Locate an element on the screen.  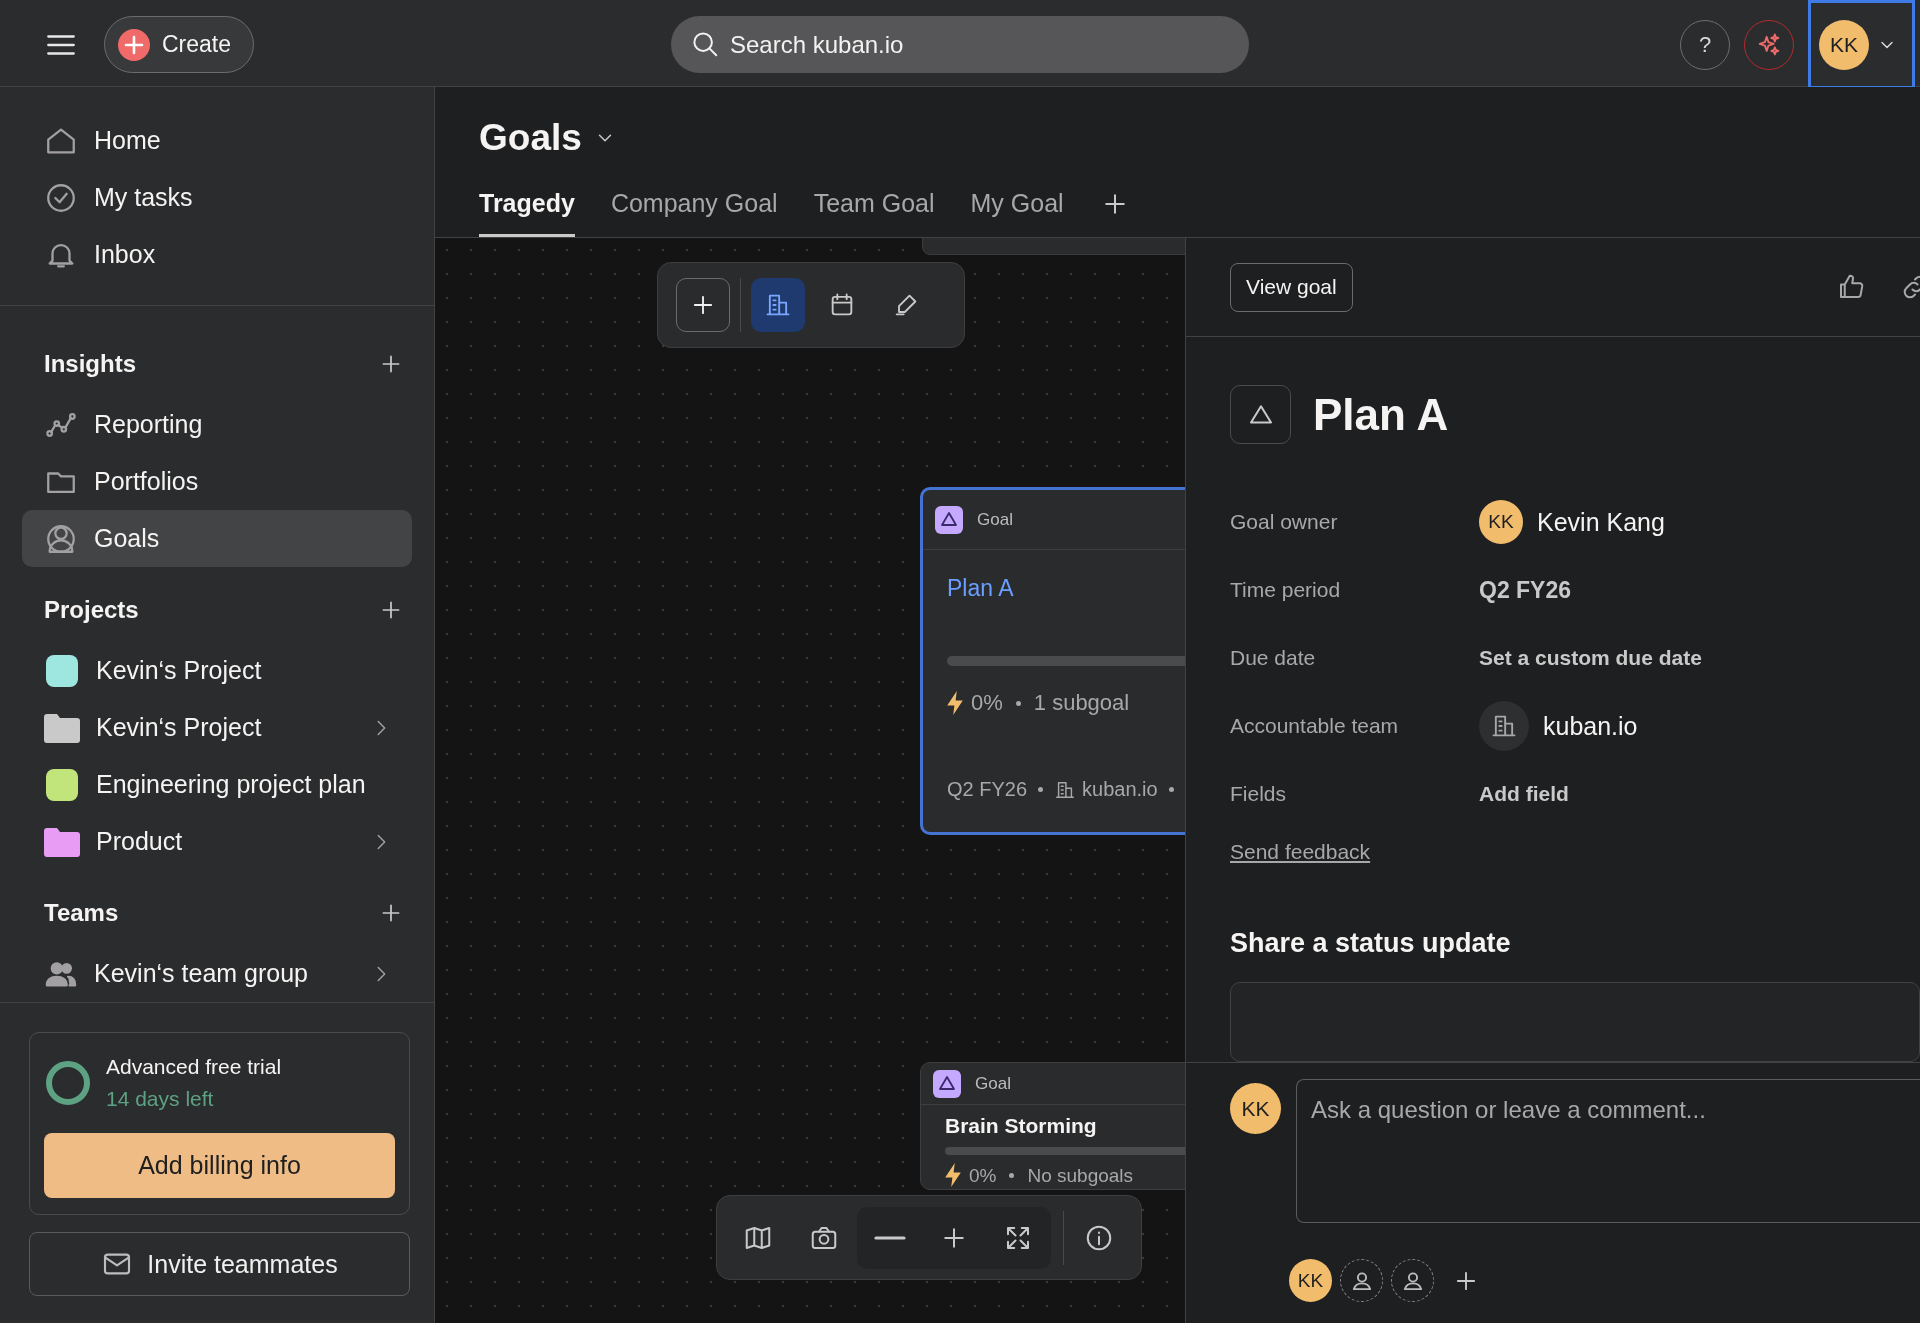
field-value: Q2 FY26 is located at coordinates (1525, 590).